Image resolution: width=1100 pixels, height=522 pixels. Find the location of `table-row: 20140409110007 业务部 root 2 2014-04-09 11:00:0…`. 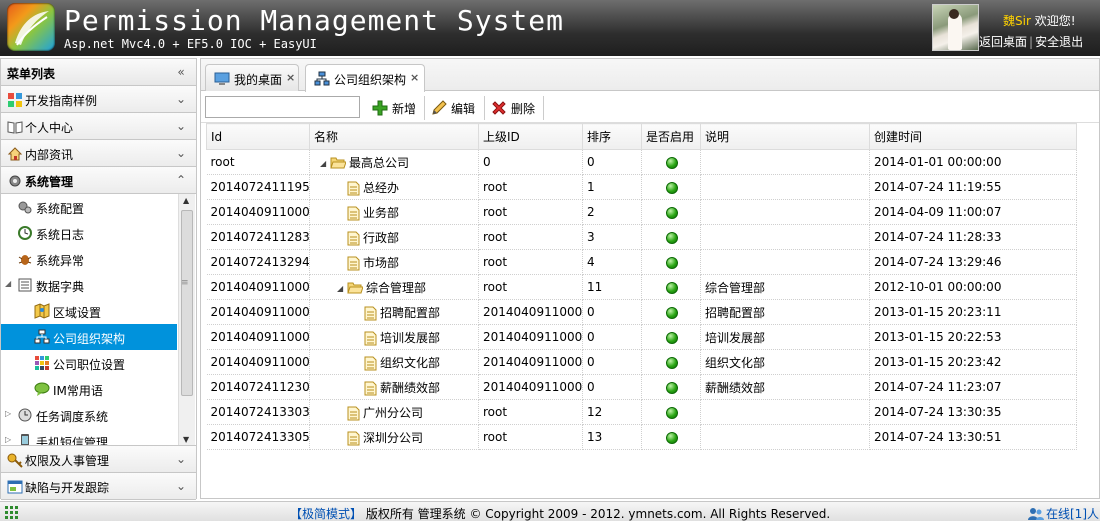

table-row: 20140409110007 业务部 root 2 2014-04-09 11:00:0… is located at coordinates (641, 212).